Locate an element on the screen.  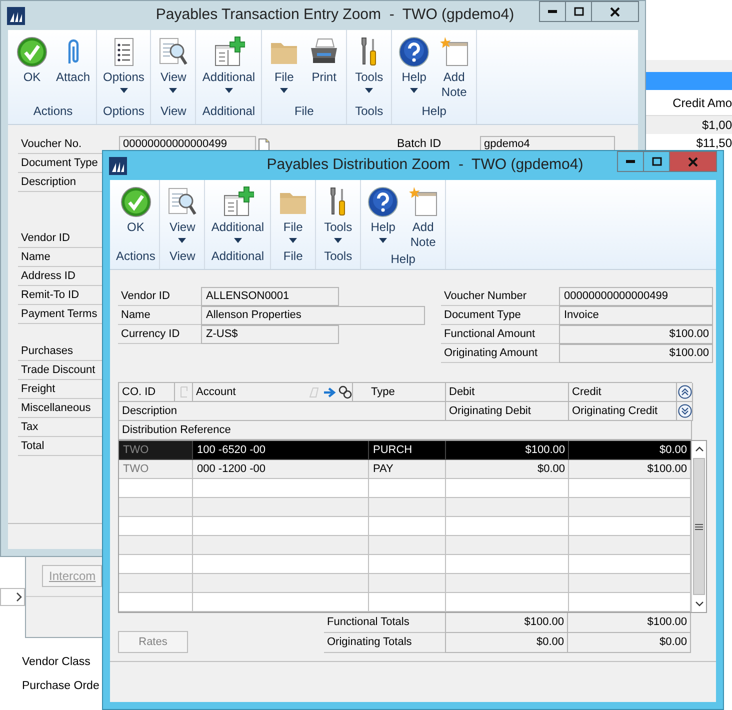
field-value: Invoice is located at coordinates (636, 315).